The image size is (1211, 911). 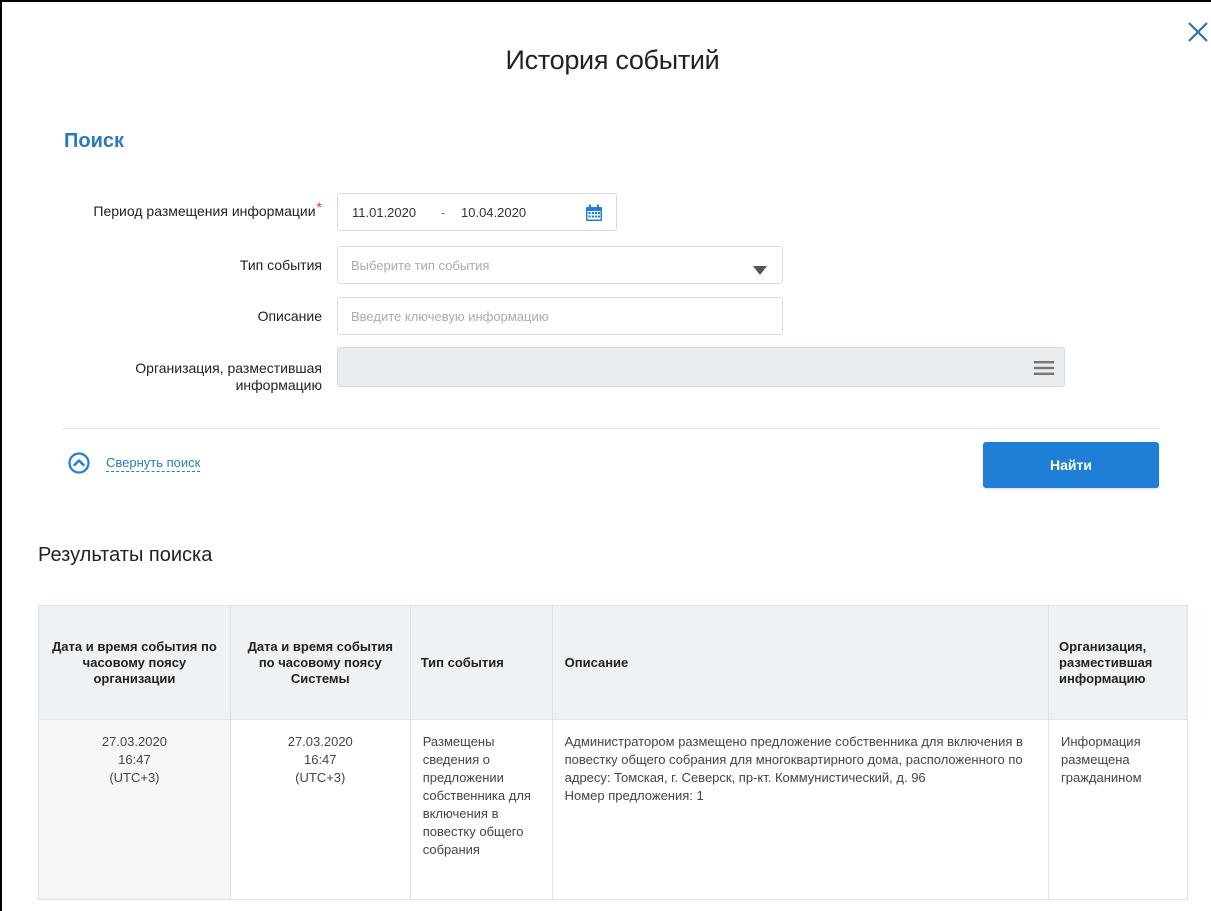 What do you see at coordinates (1101, 759) in the screenshot?
I see `organization-text: Информация размещена гражданином` at bounding box center [1101, 759].